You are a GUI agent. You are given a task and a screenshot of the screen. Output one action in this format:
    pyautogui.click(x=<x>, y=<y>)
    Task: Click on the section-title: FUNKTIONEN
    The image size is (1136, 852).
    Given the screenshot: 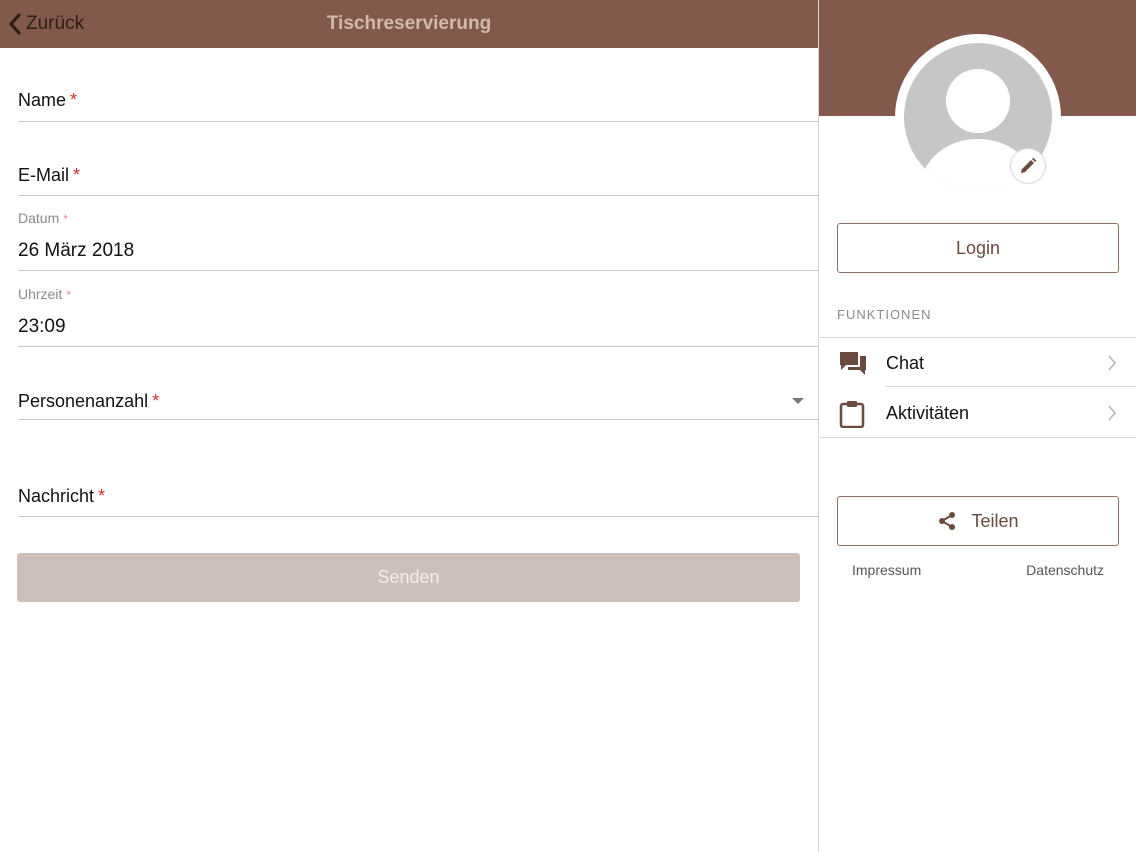 What is the action you would take?
    pyautogui.click(x=884, y=314)
    